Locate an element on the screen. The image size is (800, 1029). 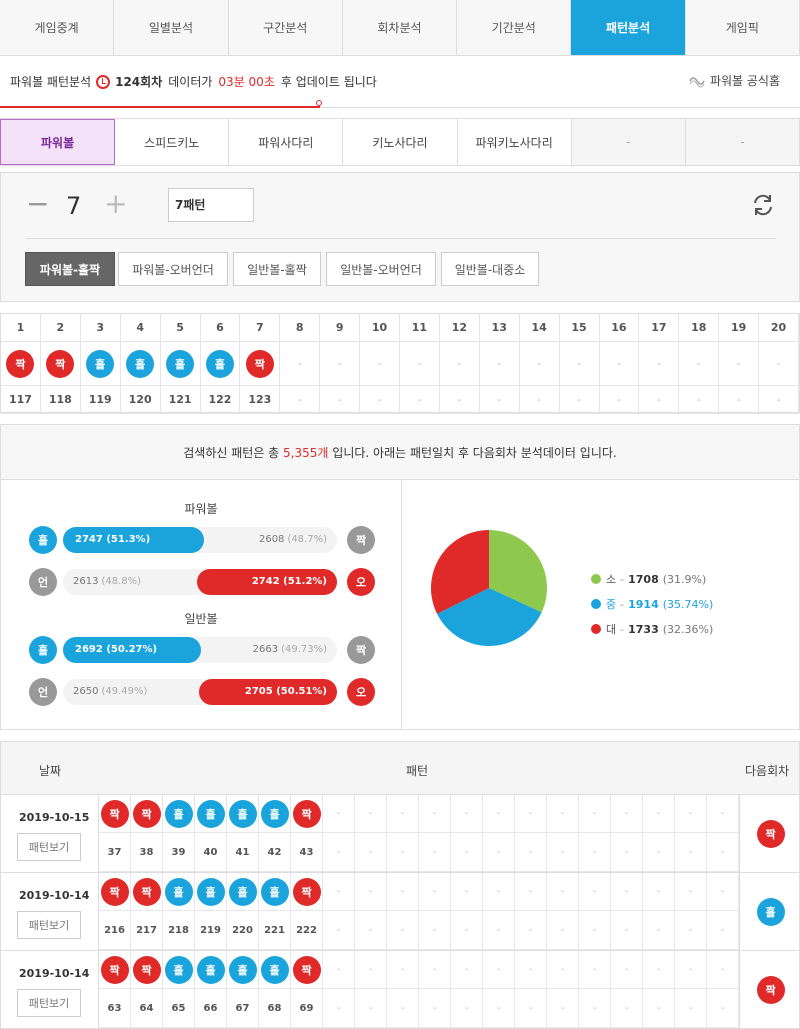
history-round-cell: 221 is located at coordinates (275, 930).